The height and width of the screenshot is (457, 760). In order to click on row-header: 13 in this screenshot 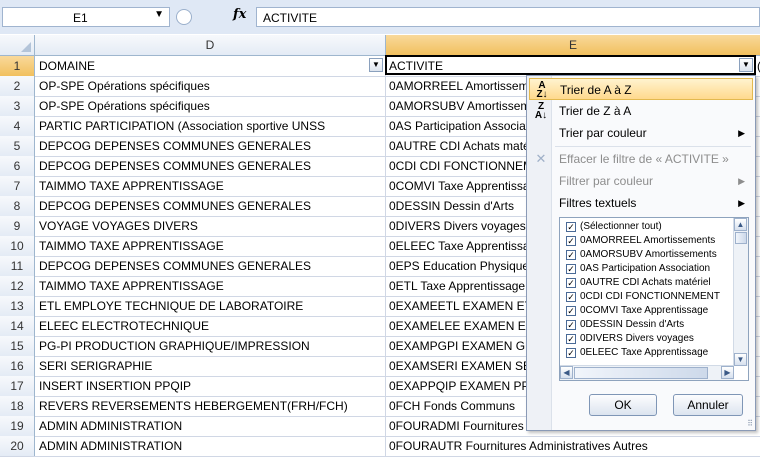, I will do `click(17, 306)`.